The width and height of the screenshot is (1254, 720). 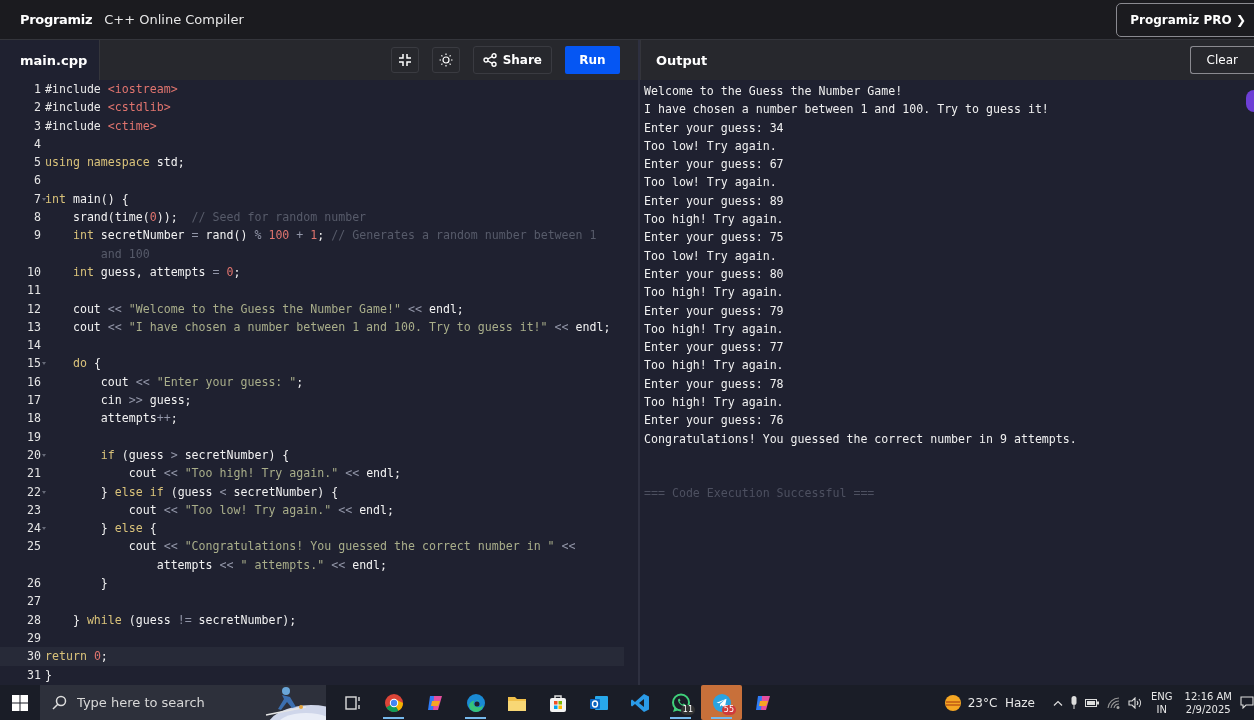 What do you see at coordinates (714, 238) in the screenshot?
I see `output-line: Enter your guess: 75` at bounding box center [714, 238].